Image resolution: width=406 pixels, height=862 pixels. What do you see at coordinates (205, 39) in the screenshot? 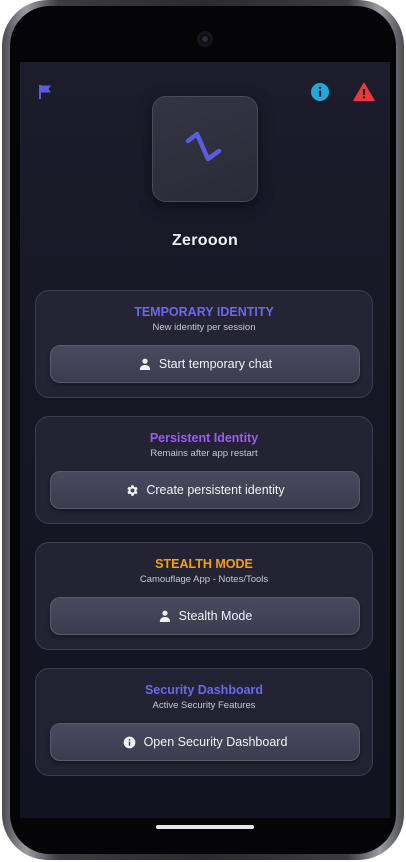
I see `front-camera` at bounding box center [205, 39].